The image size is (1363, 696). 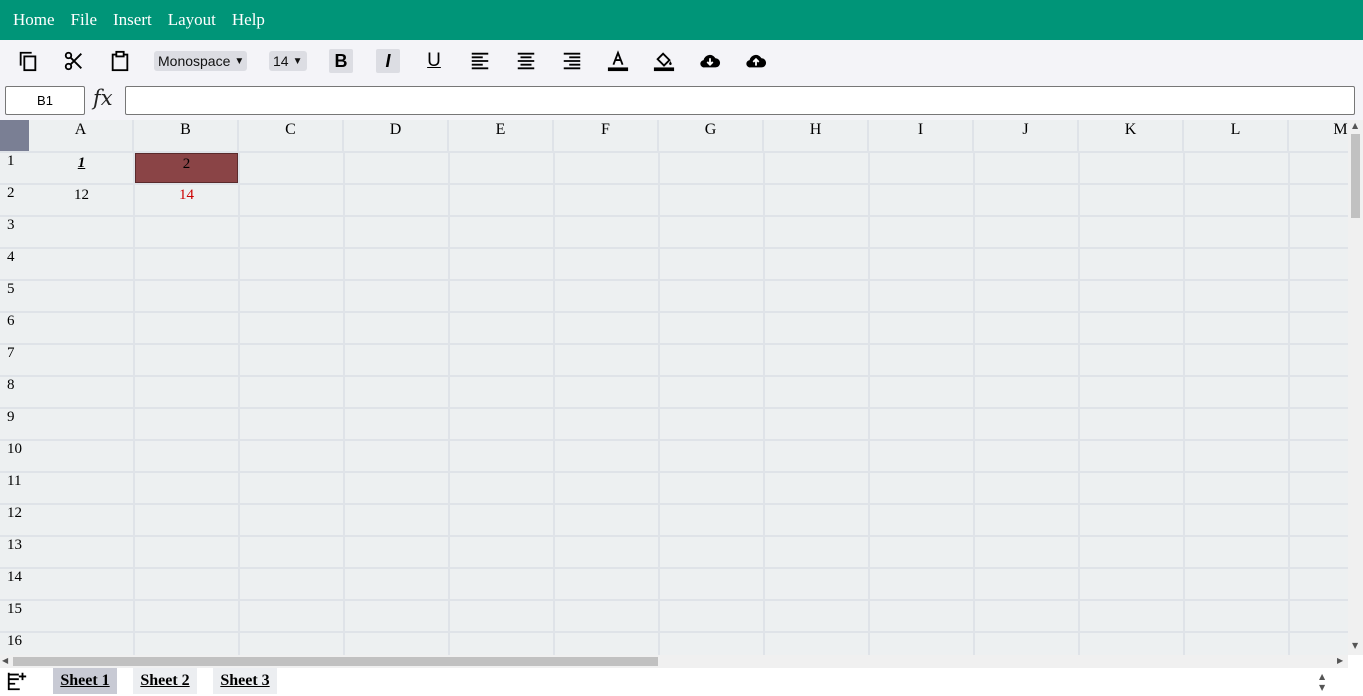 I want to click on align-center-icon, so click(x=526, y=61).